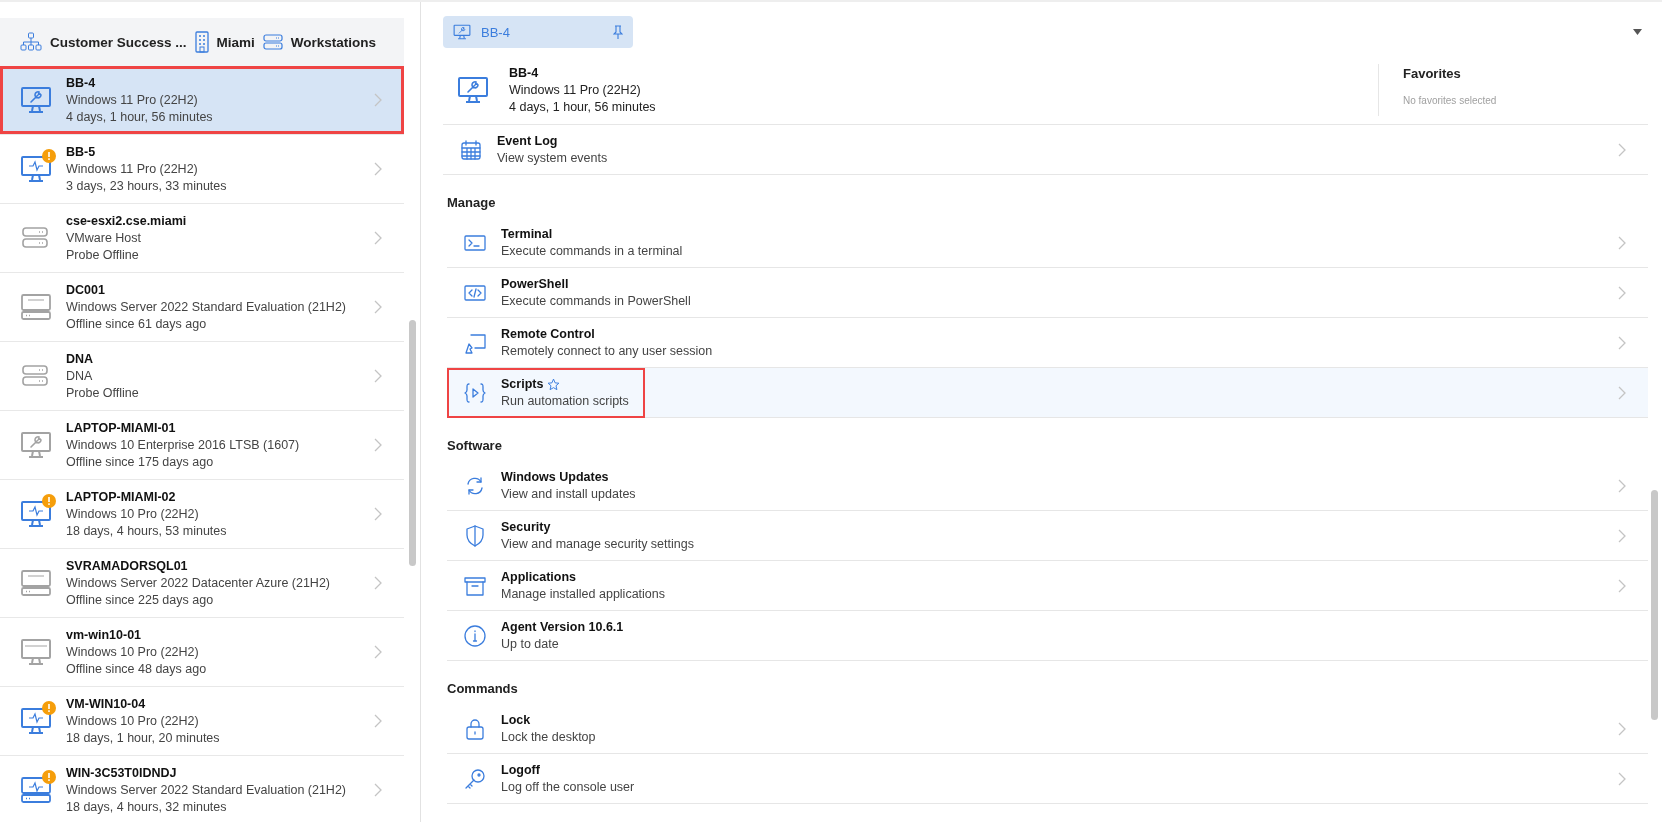 This screenshot has height=822, width=1662. Describe the element at coordinates (235, 42) in the screenshot. I see `breadcrumb-link: Miami` at that location.